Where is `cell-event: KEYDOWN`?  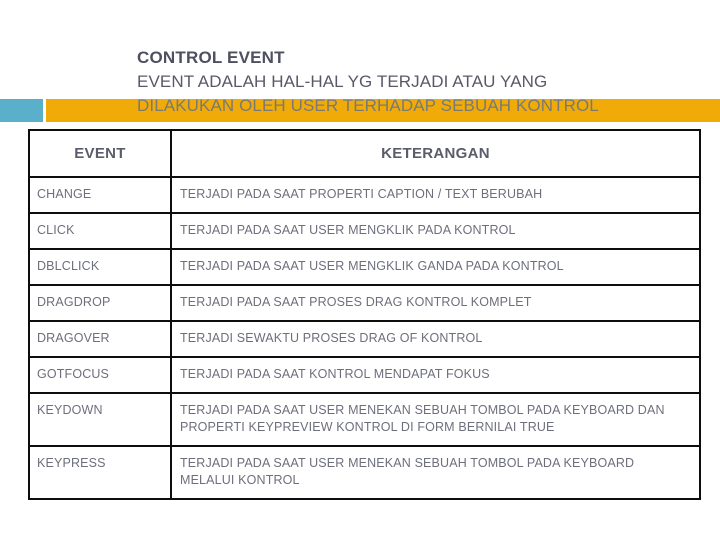
cell-event: KEYDOWN is located at coordinates (100, 419).